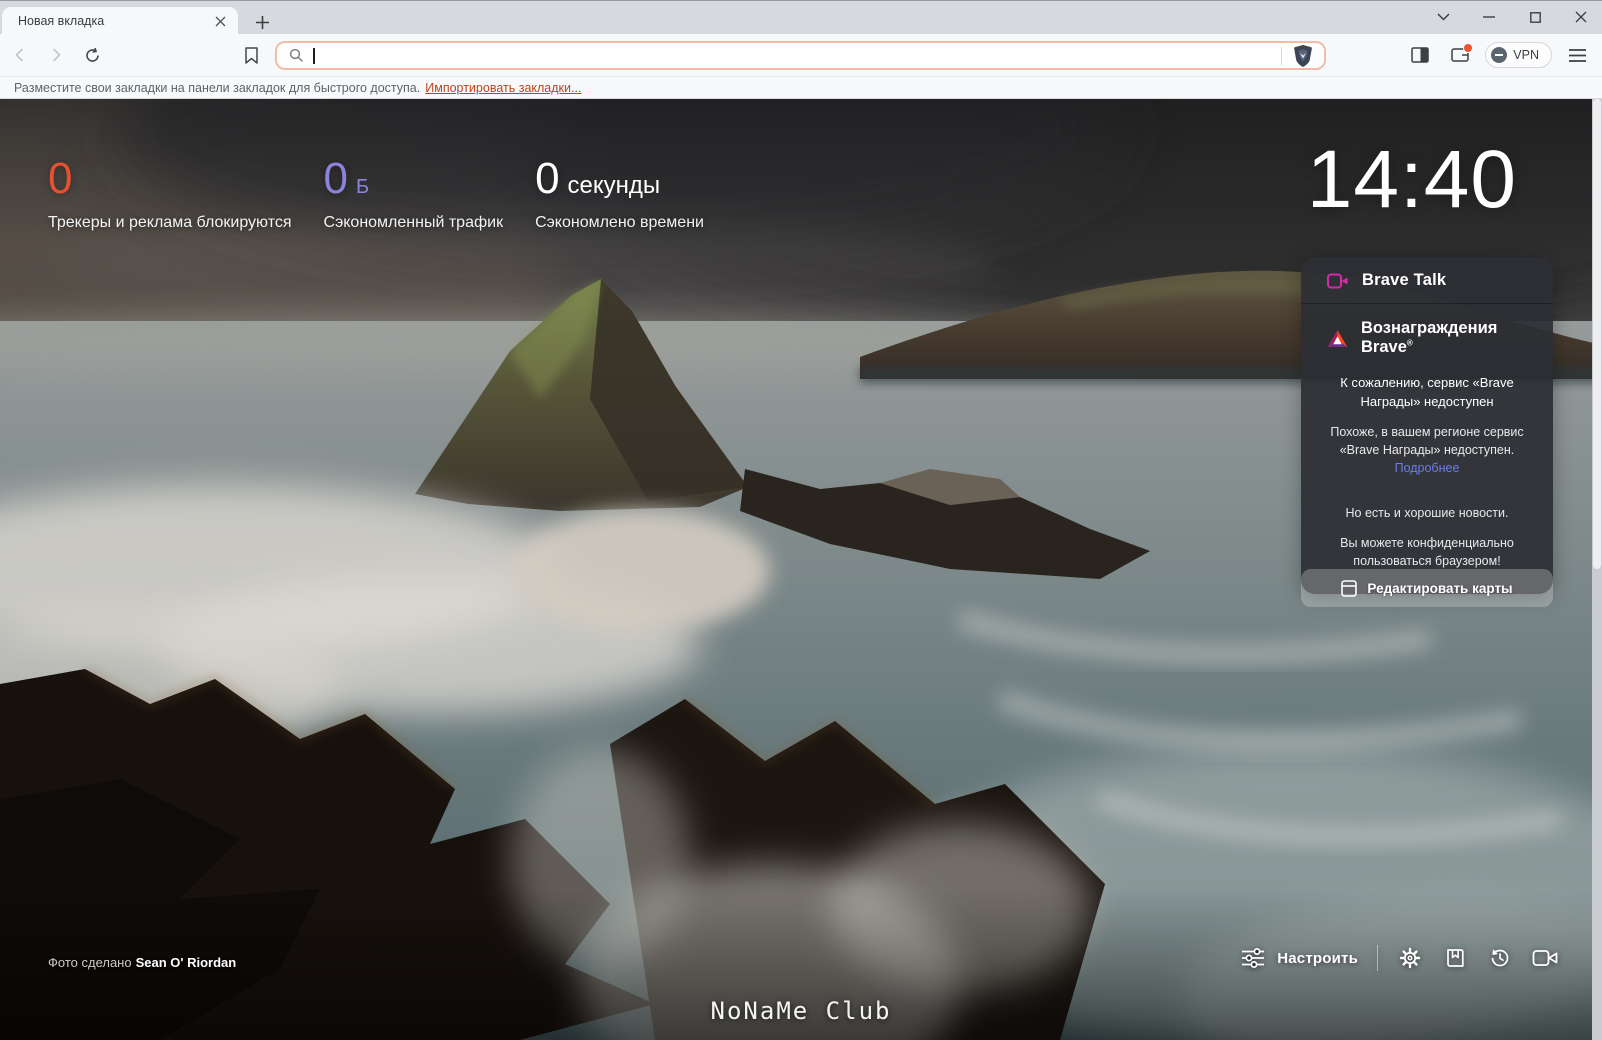 The height and width of the screenshot is (1040, 1602). I want to click on watermark: NoNaMe Club, so click(801, 1011).